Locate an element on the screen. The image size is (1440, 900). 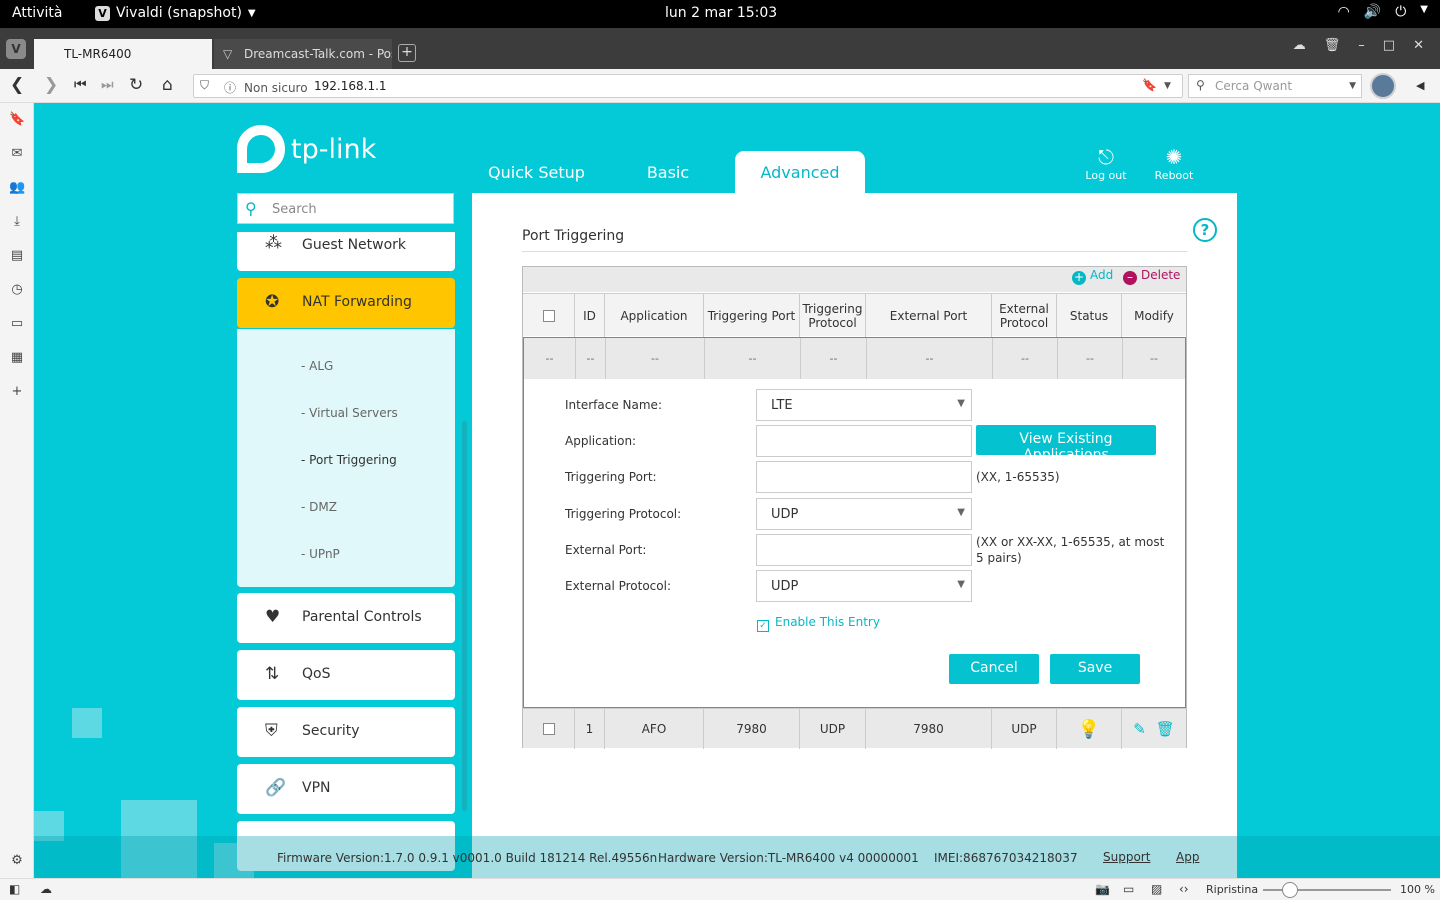
capture-icon: 📷 is located at coordinates (1102, 889).